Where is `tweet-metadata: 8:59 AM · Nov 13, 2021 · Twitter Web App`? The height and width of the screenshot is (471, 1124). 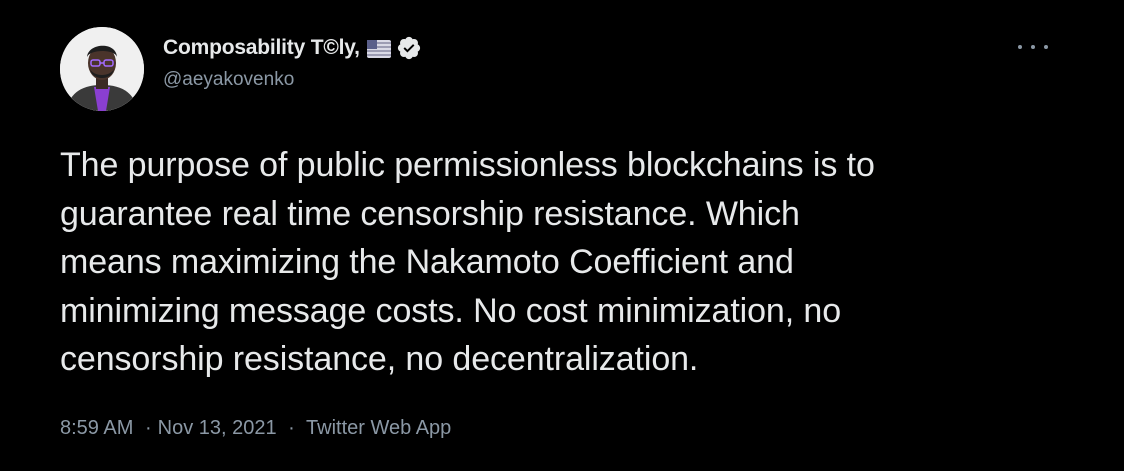 tweet-metadata: 8:59 AM · Nov 13, 2021 · Twitter Web App is located at coordinates (255, 428).